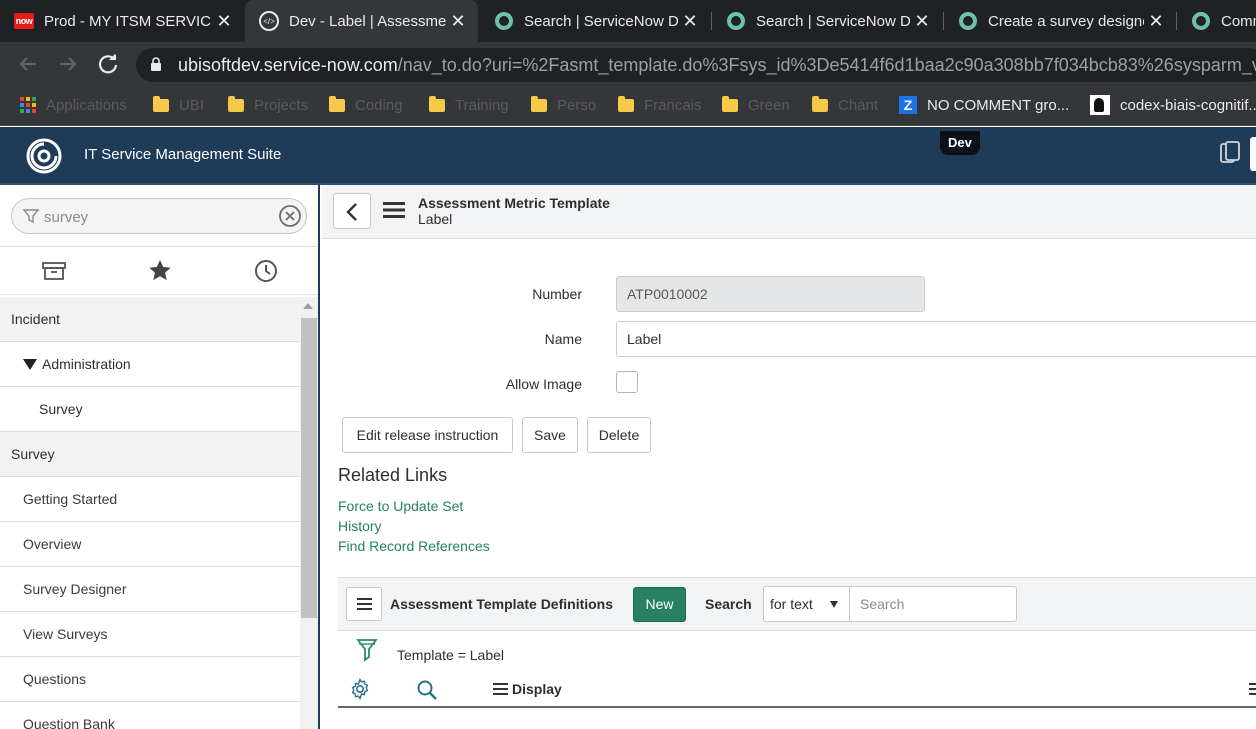  I want to click on browser-tab-5: Create a survey designer ✕, so click(1060, 21).